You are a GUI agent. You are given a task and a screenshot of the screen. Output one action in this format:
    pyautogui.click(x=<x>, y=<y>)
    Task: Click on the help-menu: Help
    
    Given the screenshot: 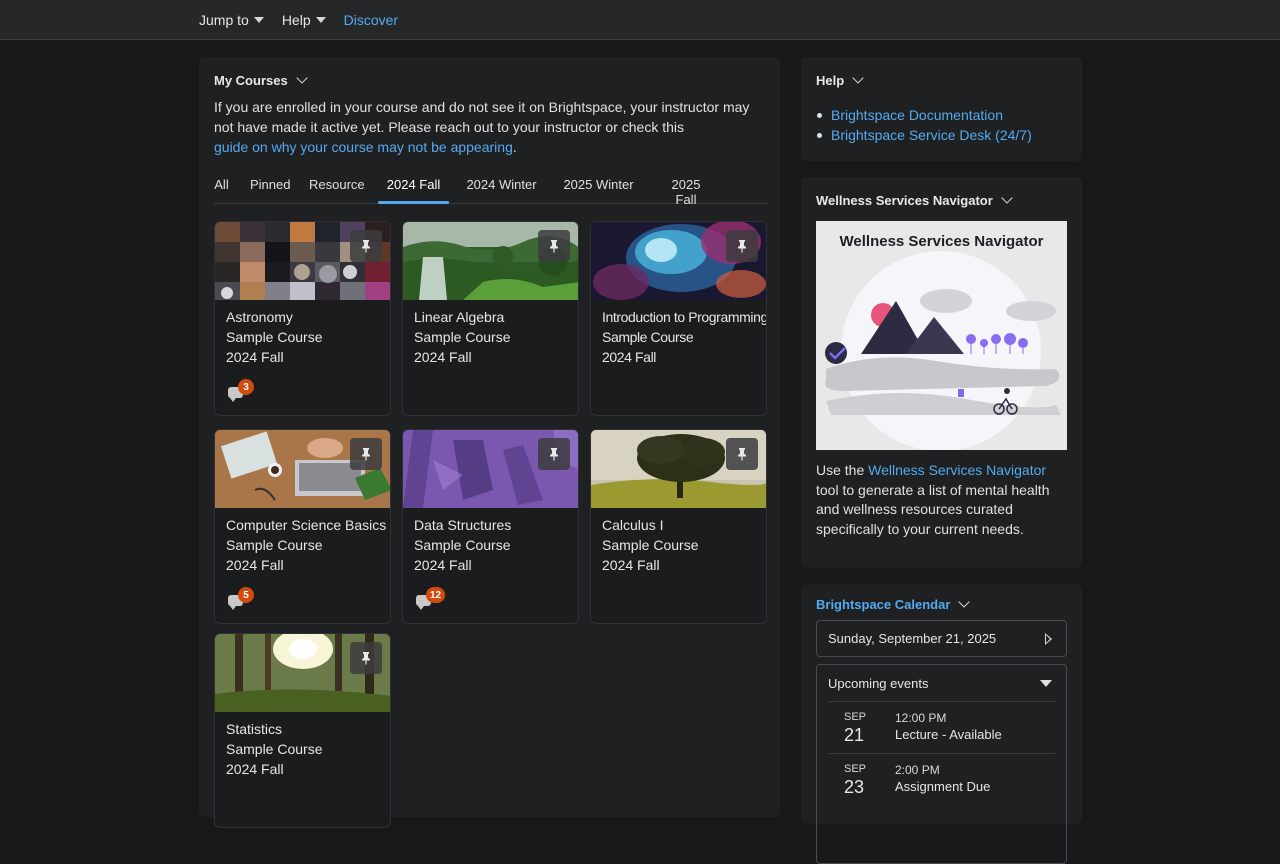 What is the action you would take?
    pyautogui.click(x=304, y=20)
    